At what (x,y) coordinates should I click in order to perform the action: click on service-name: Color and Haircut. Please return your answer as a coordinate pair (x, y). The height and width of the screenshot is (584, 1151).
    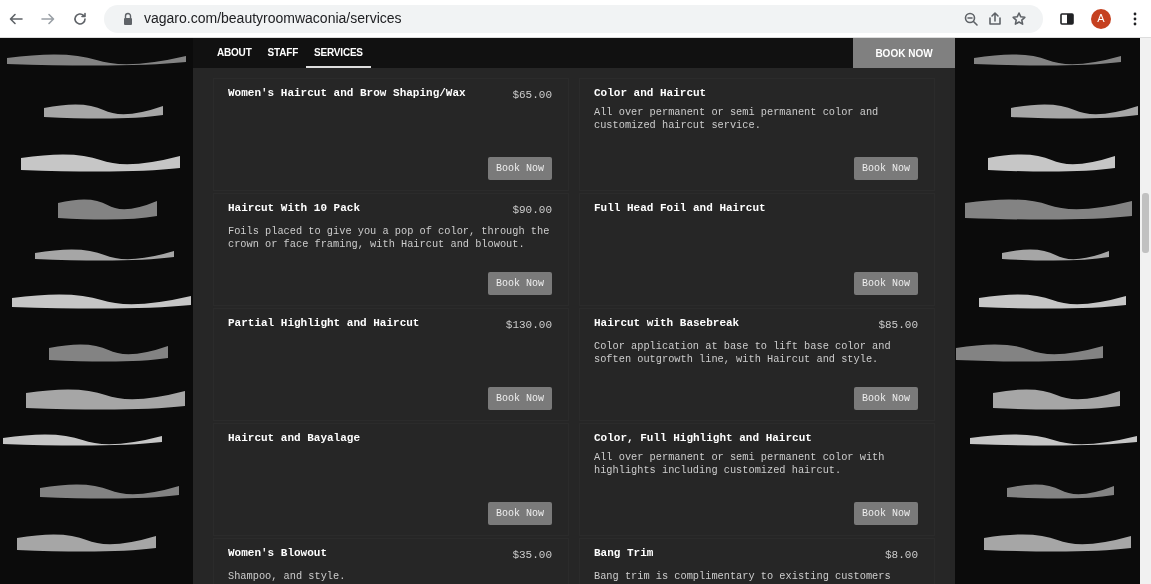
    Looking at the image, I should click on (650, 93).